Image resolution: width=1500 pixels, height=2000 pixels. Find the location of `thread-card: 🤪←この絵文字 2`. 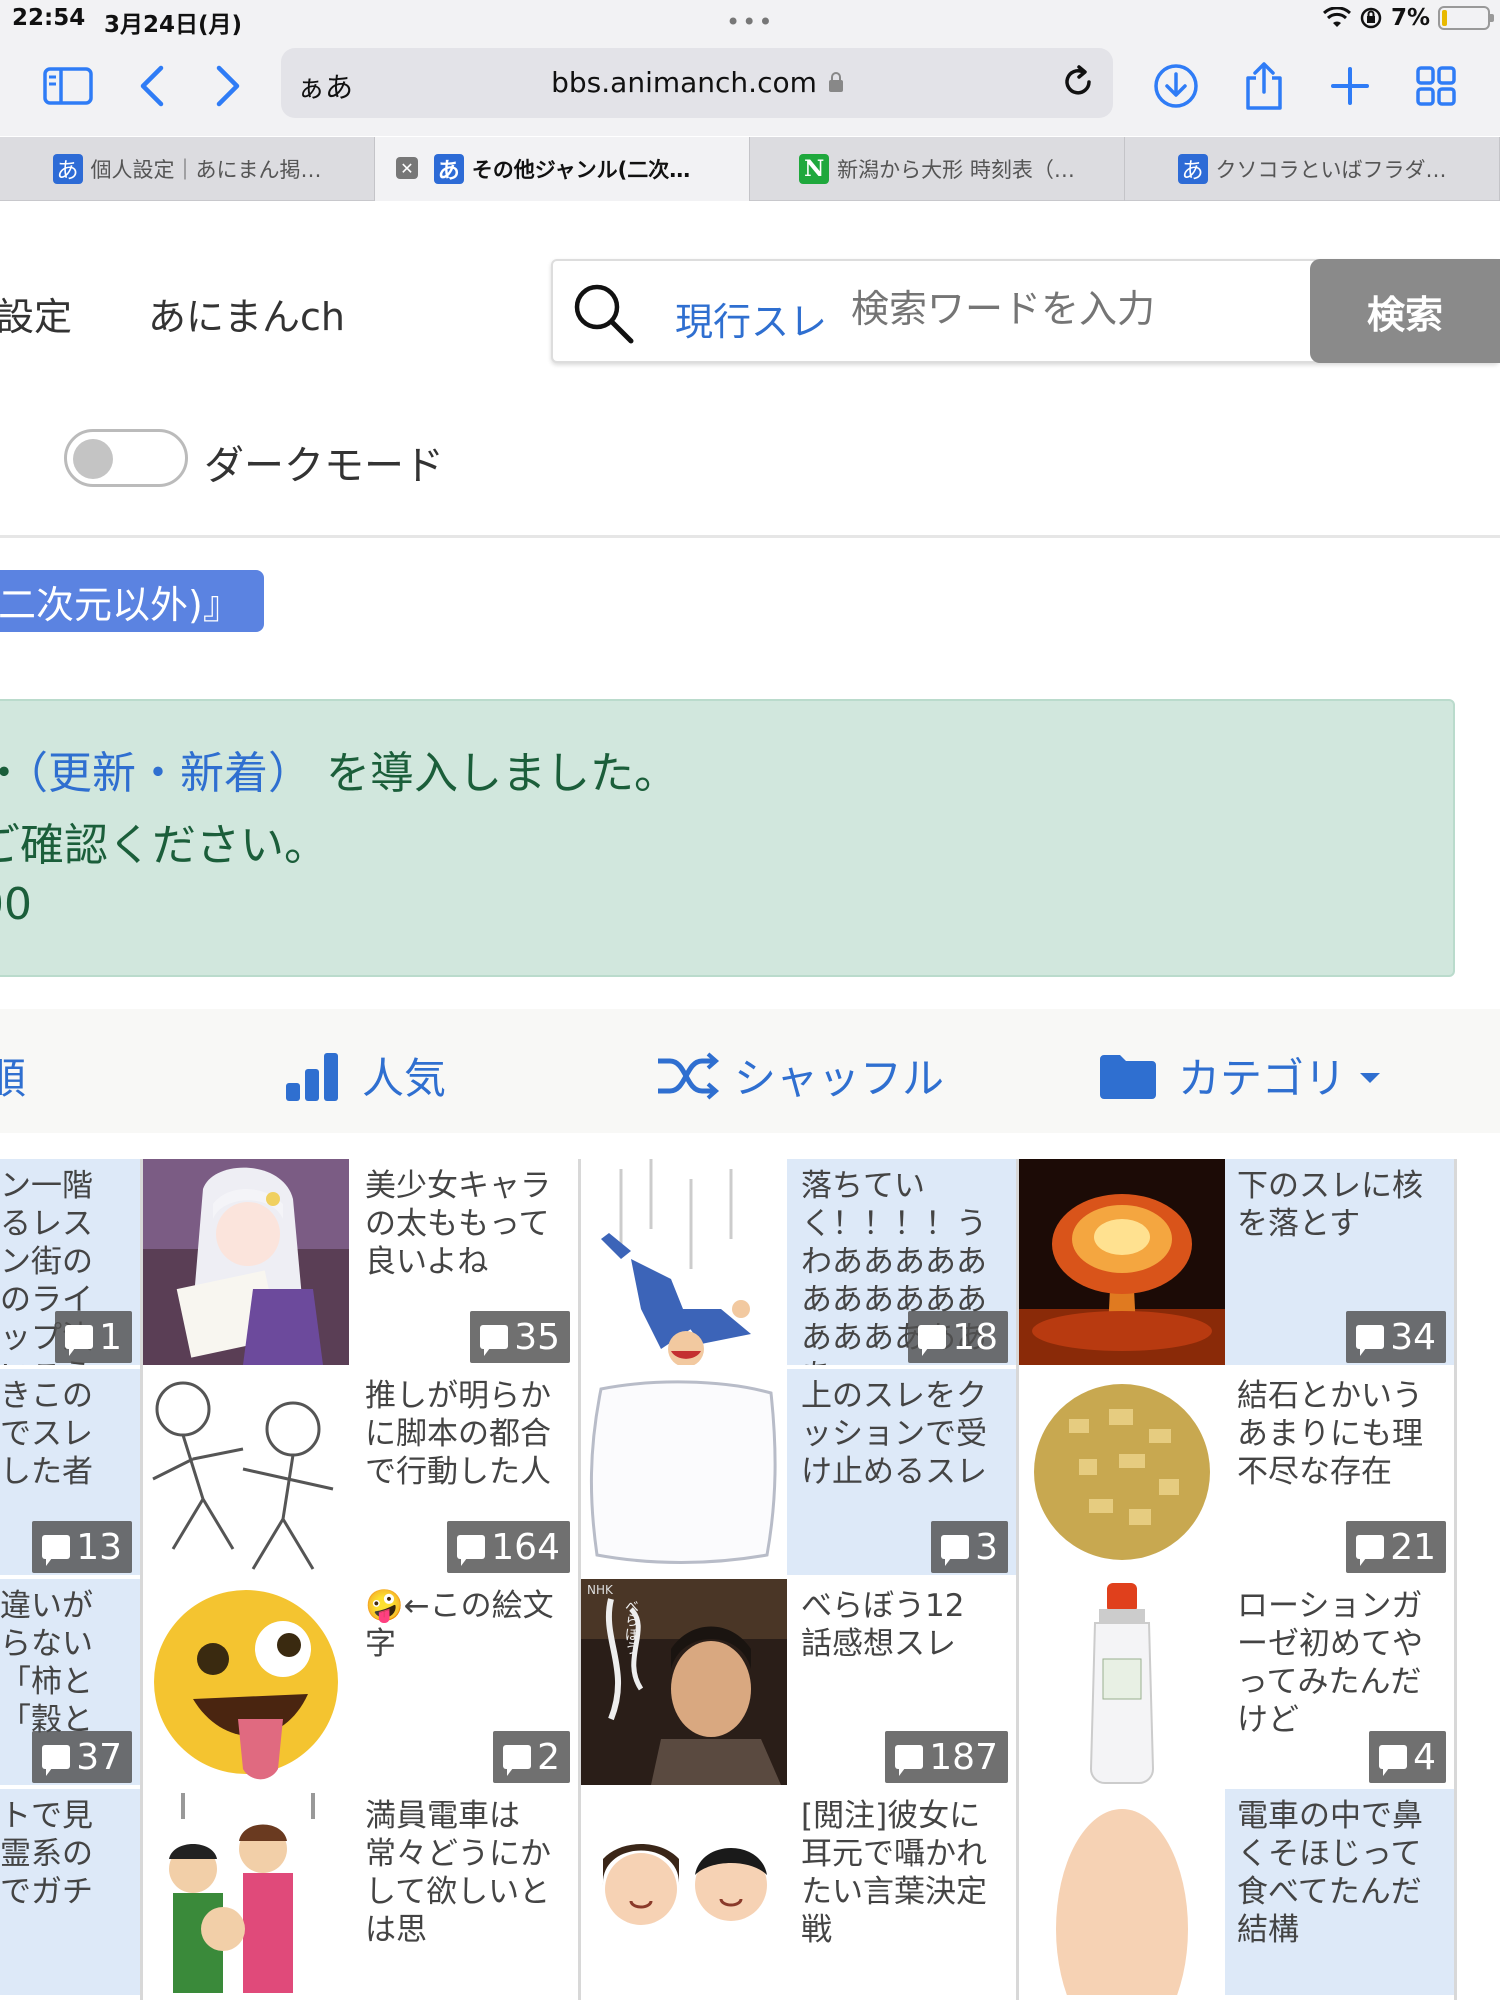

thread-card: 🤪←この絵文字 2 is located at coordinates (360, 1682).